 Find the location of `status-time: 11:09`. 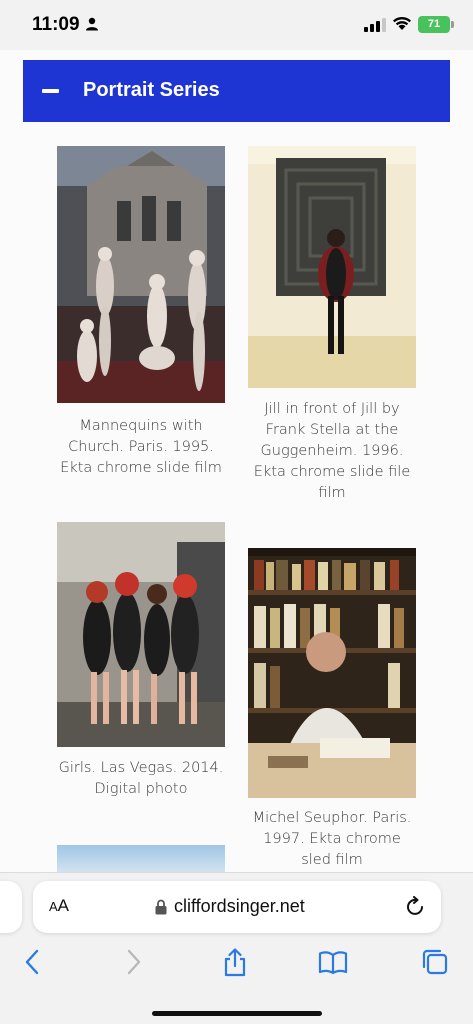

status-time: 11:09 is located at coordinates (56, 24).